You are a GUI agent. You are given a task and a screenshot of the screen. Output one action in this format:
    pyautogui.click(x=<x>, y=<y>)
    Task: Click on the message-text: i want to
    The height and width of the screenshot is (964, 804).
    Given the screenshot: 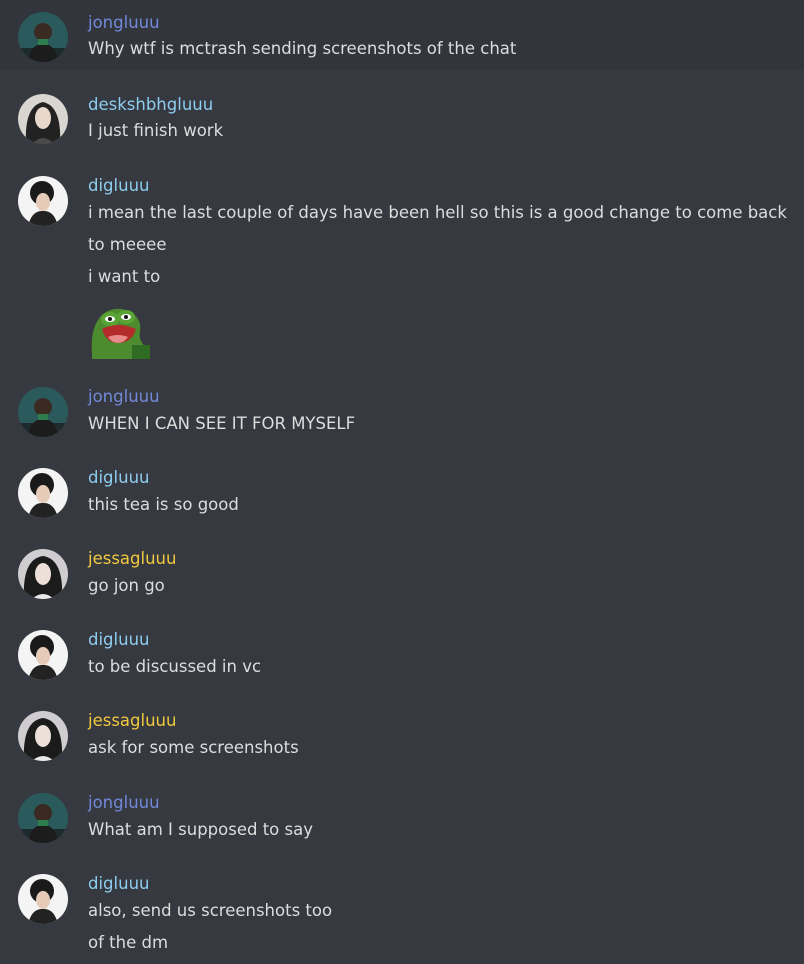 What is the action you would take?
    pyautogui.click(x=124, y=276)
    